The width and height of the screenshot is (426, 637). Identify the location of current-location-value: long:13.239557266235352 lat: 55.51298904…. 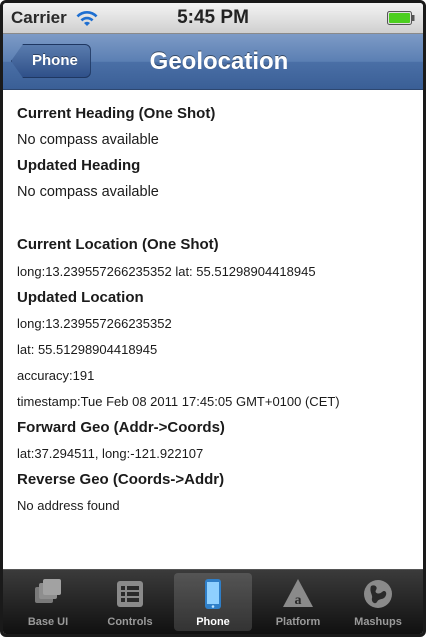
(166, 271).